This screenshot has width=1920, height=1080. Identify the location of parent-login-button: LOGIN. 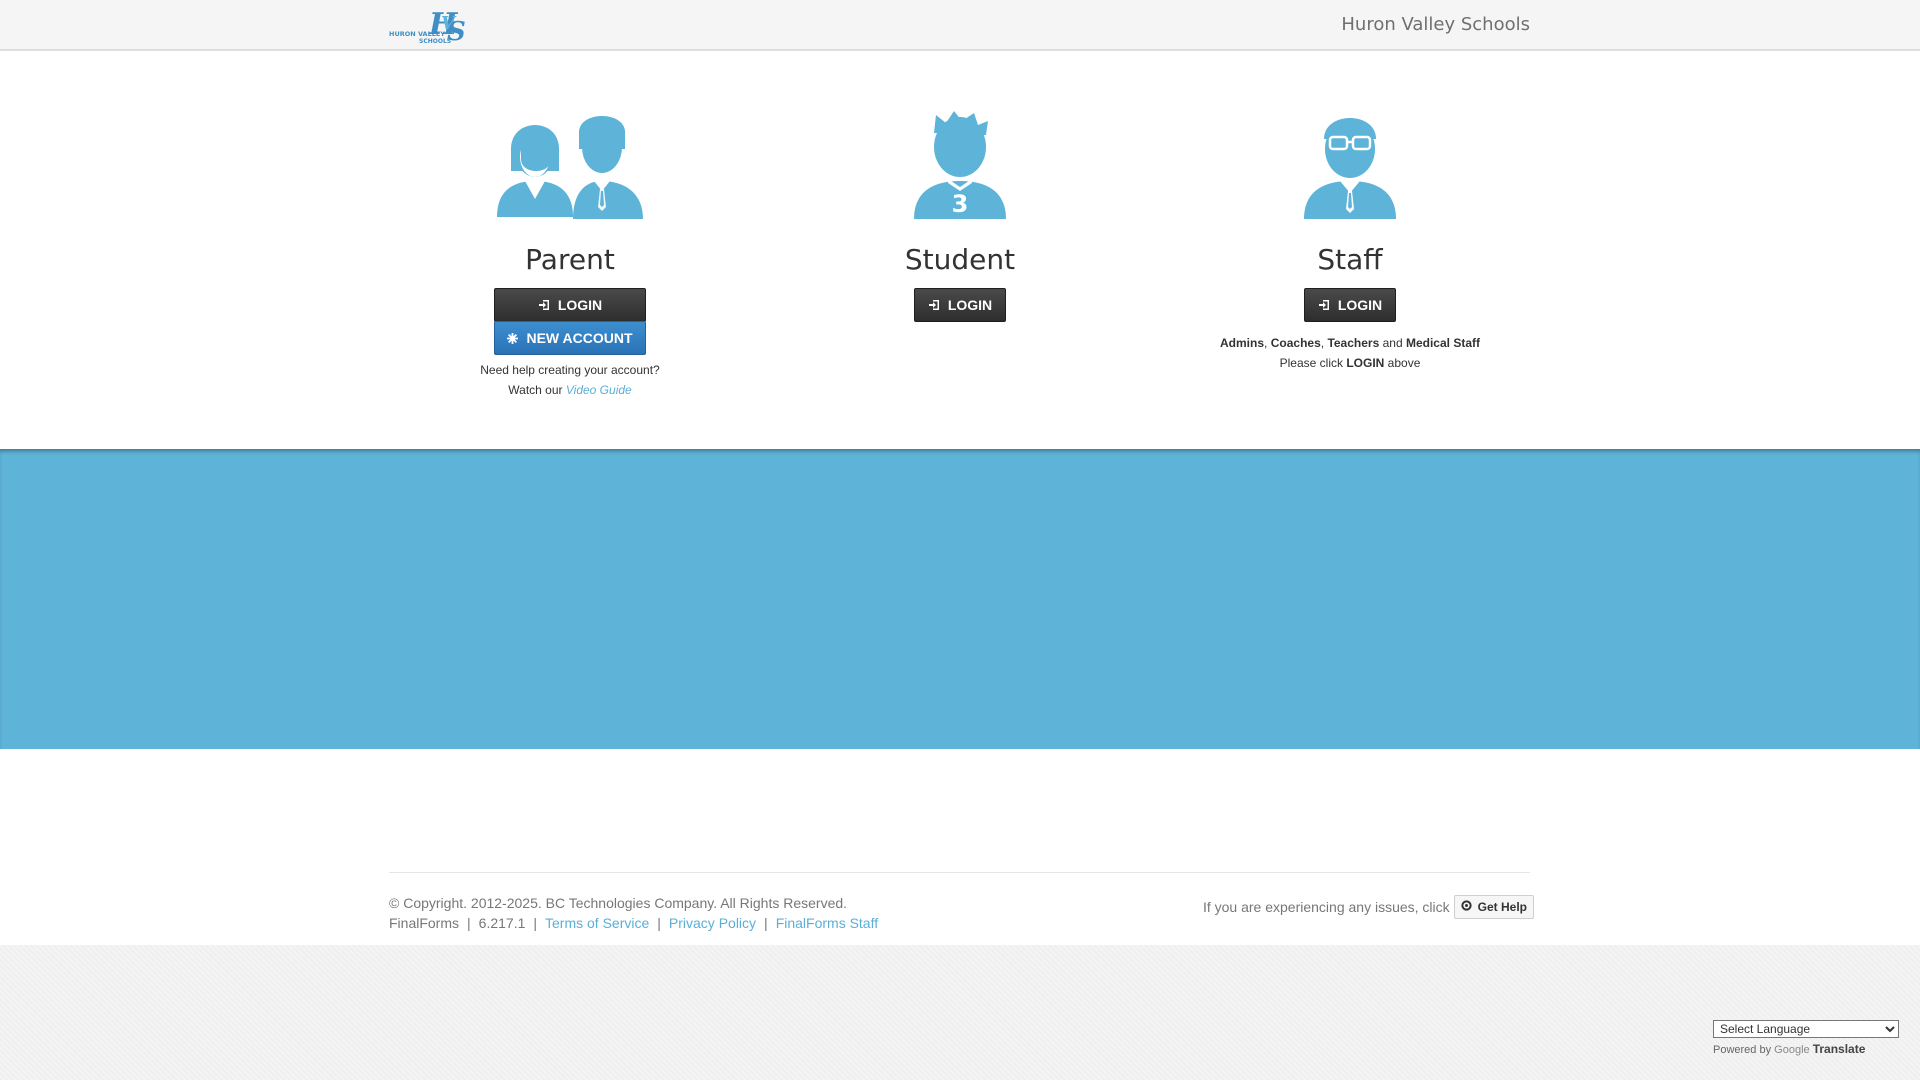
(570, 305).